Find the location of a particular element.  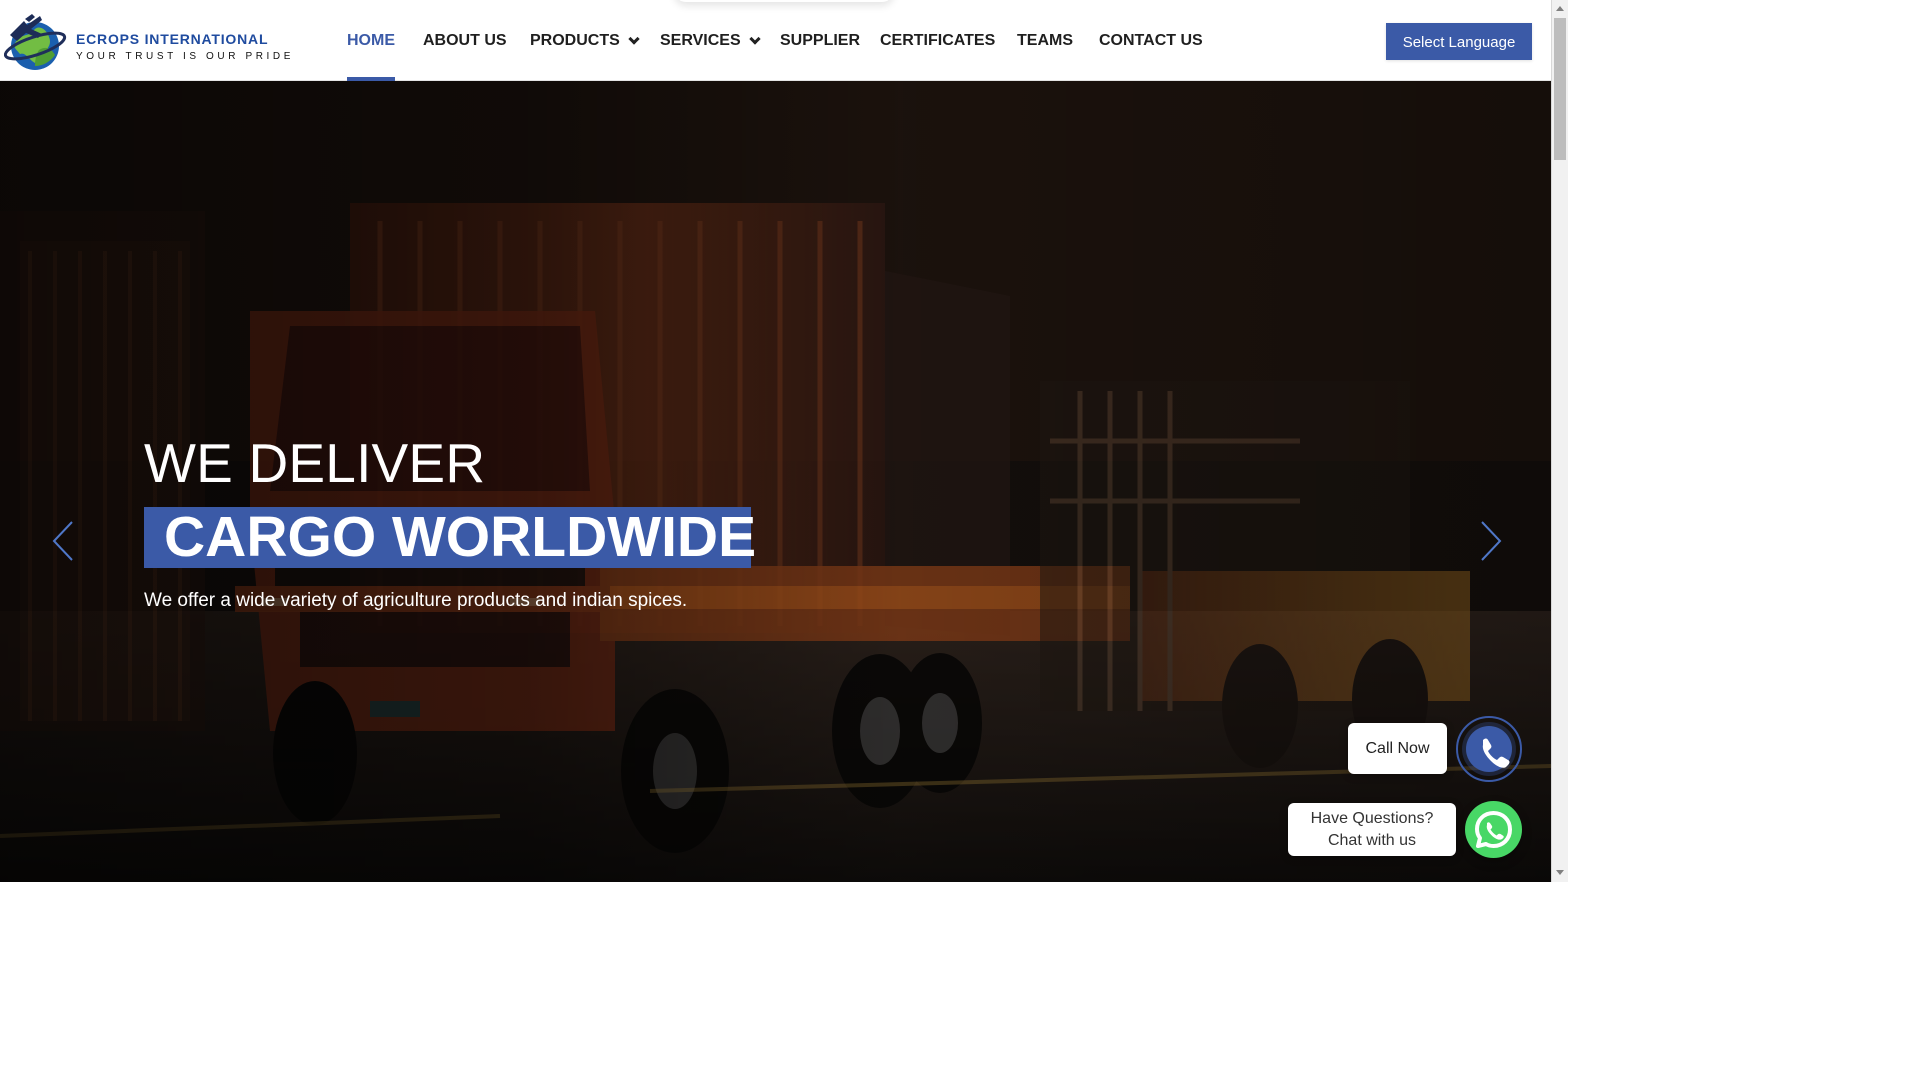

nav-teams: TEAMS is located at coordinates (1045, 40).